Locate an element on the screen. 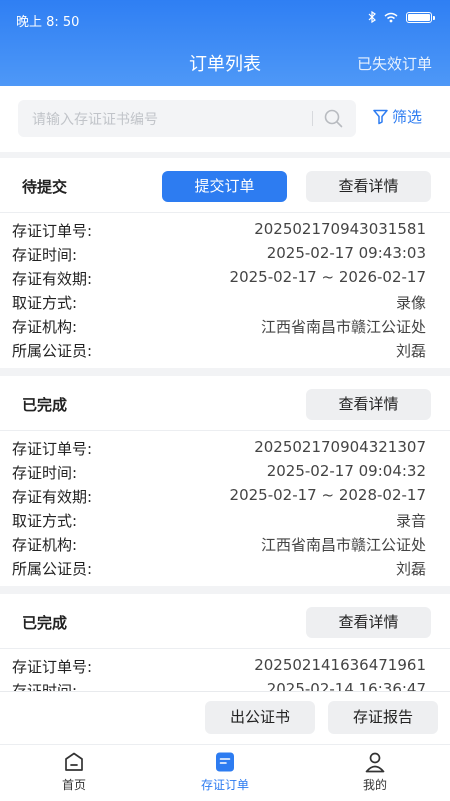  tab-label: 存证订单 is located at coordinates (224, 785).